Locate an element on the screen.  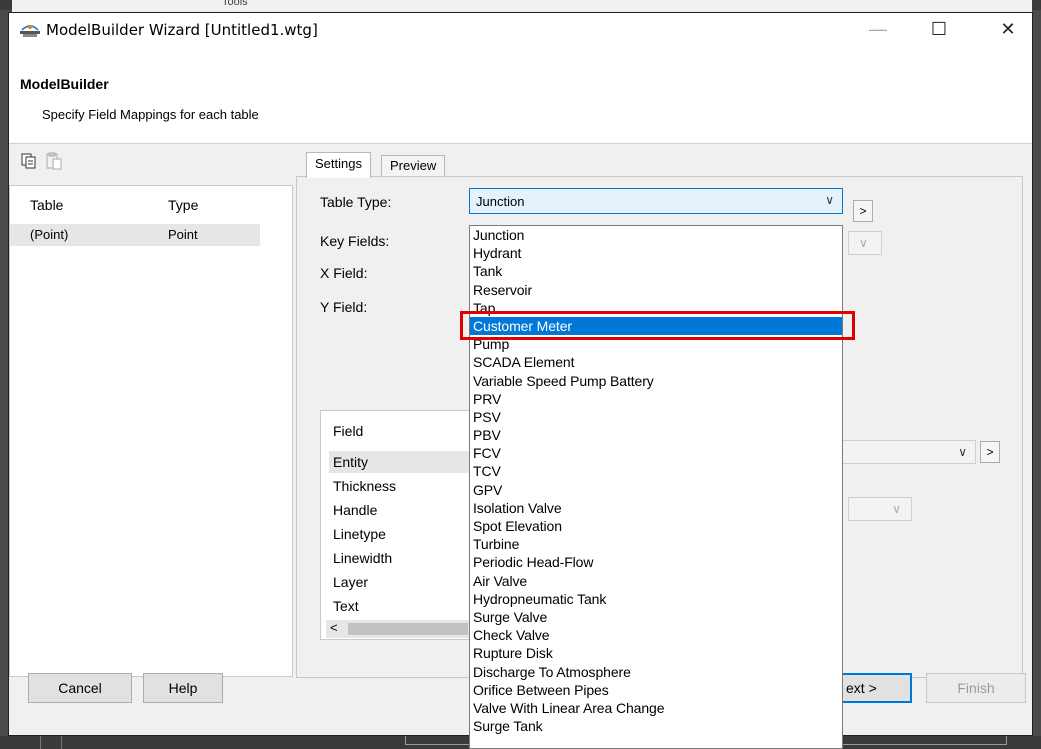
list-item: Pump is located at coordinates (656, 344).